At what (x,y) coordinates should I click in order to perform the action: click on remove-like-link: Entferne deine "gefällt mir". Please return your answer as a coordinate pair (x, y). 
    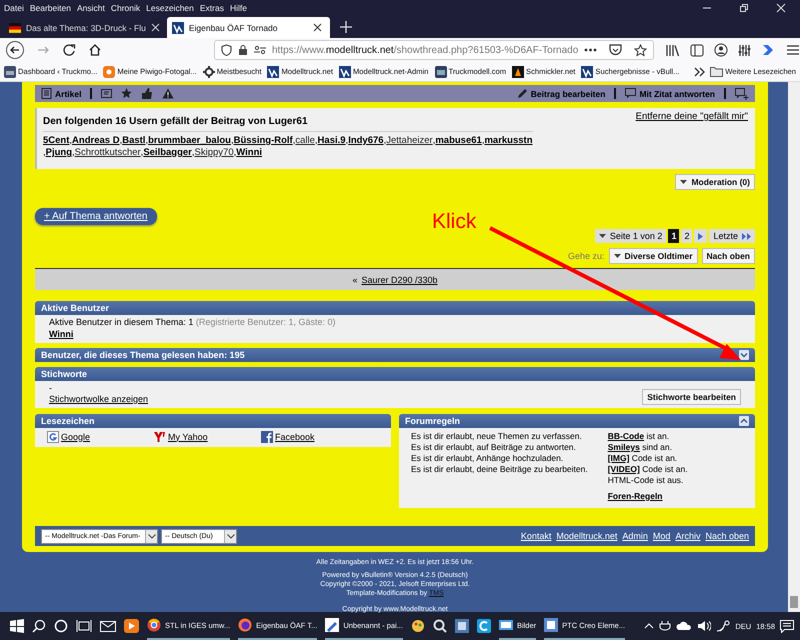
    Looking at the image, I should click on (692, 116).